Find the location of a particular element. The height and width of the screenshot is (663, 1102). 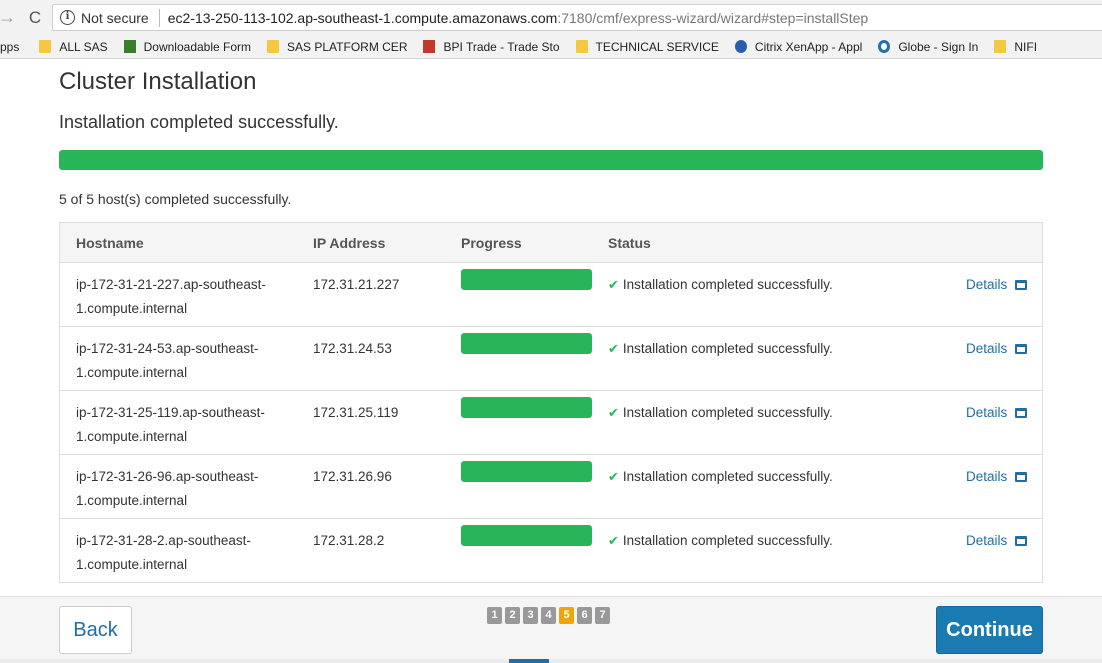

ip-cell: 172.31.26.96 is located at coordinates (352, 476).